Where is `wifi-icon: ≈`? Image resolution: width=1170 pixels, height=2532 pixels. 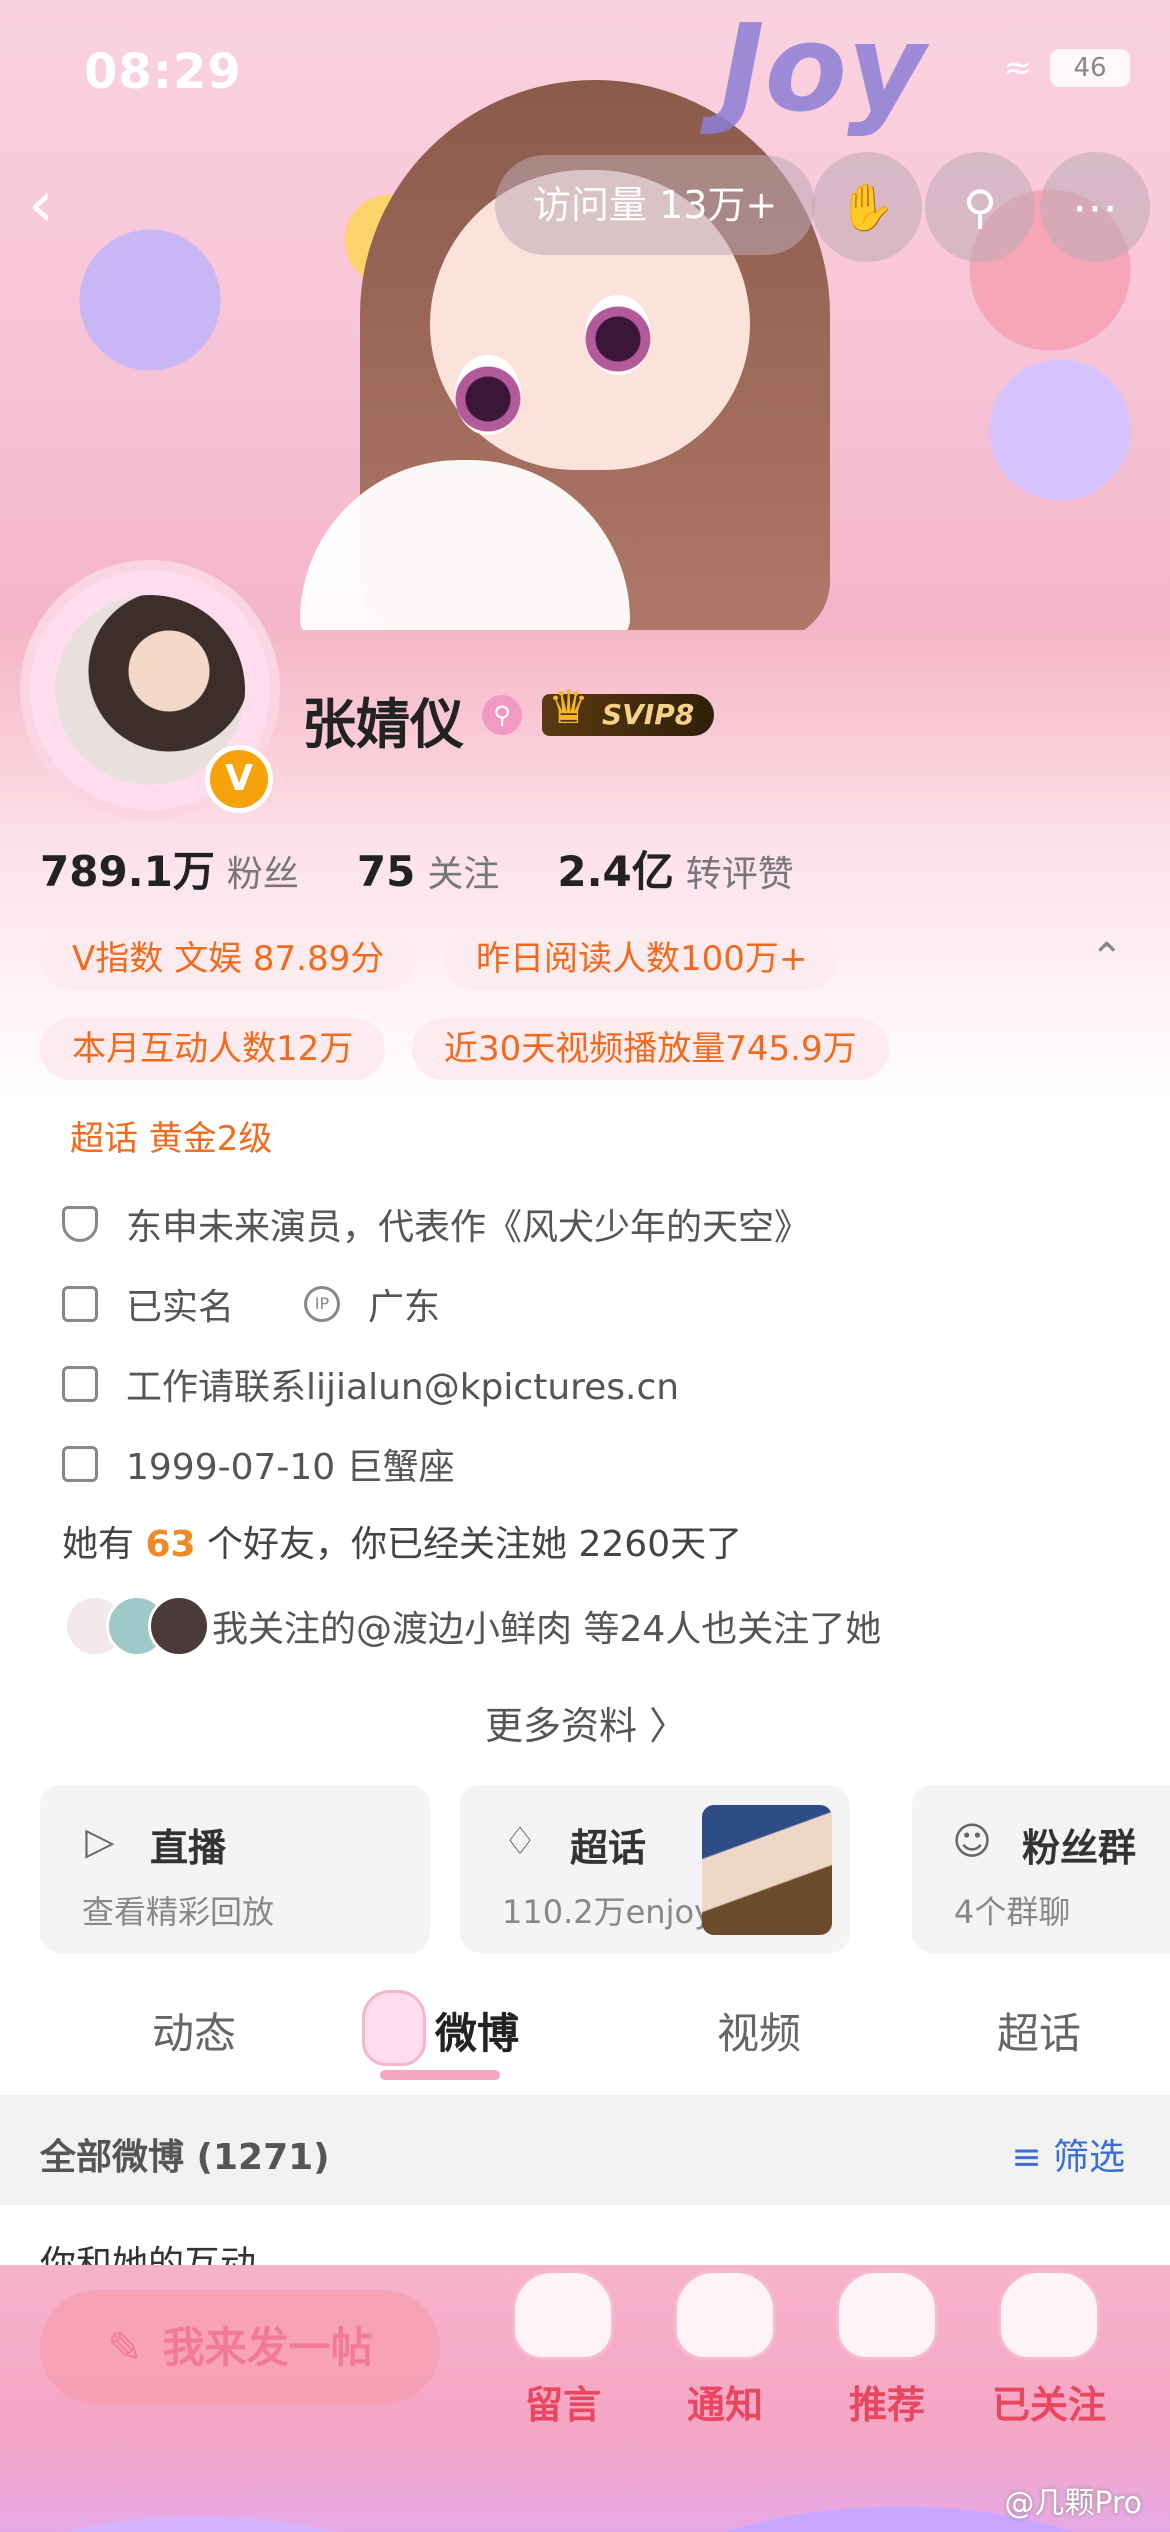
wifi-icon: ≈ is located at coordinates (1018, 68).